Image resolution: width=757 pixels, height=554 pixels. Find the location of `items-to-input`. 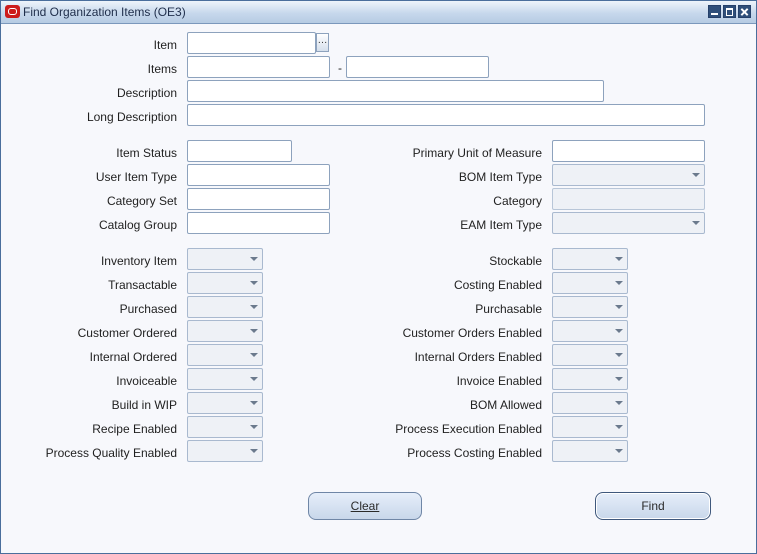

items-to-input is located at coordinates (417, 67).